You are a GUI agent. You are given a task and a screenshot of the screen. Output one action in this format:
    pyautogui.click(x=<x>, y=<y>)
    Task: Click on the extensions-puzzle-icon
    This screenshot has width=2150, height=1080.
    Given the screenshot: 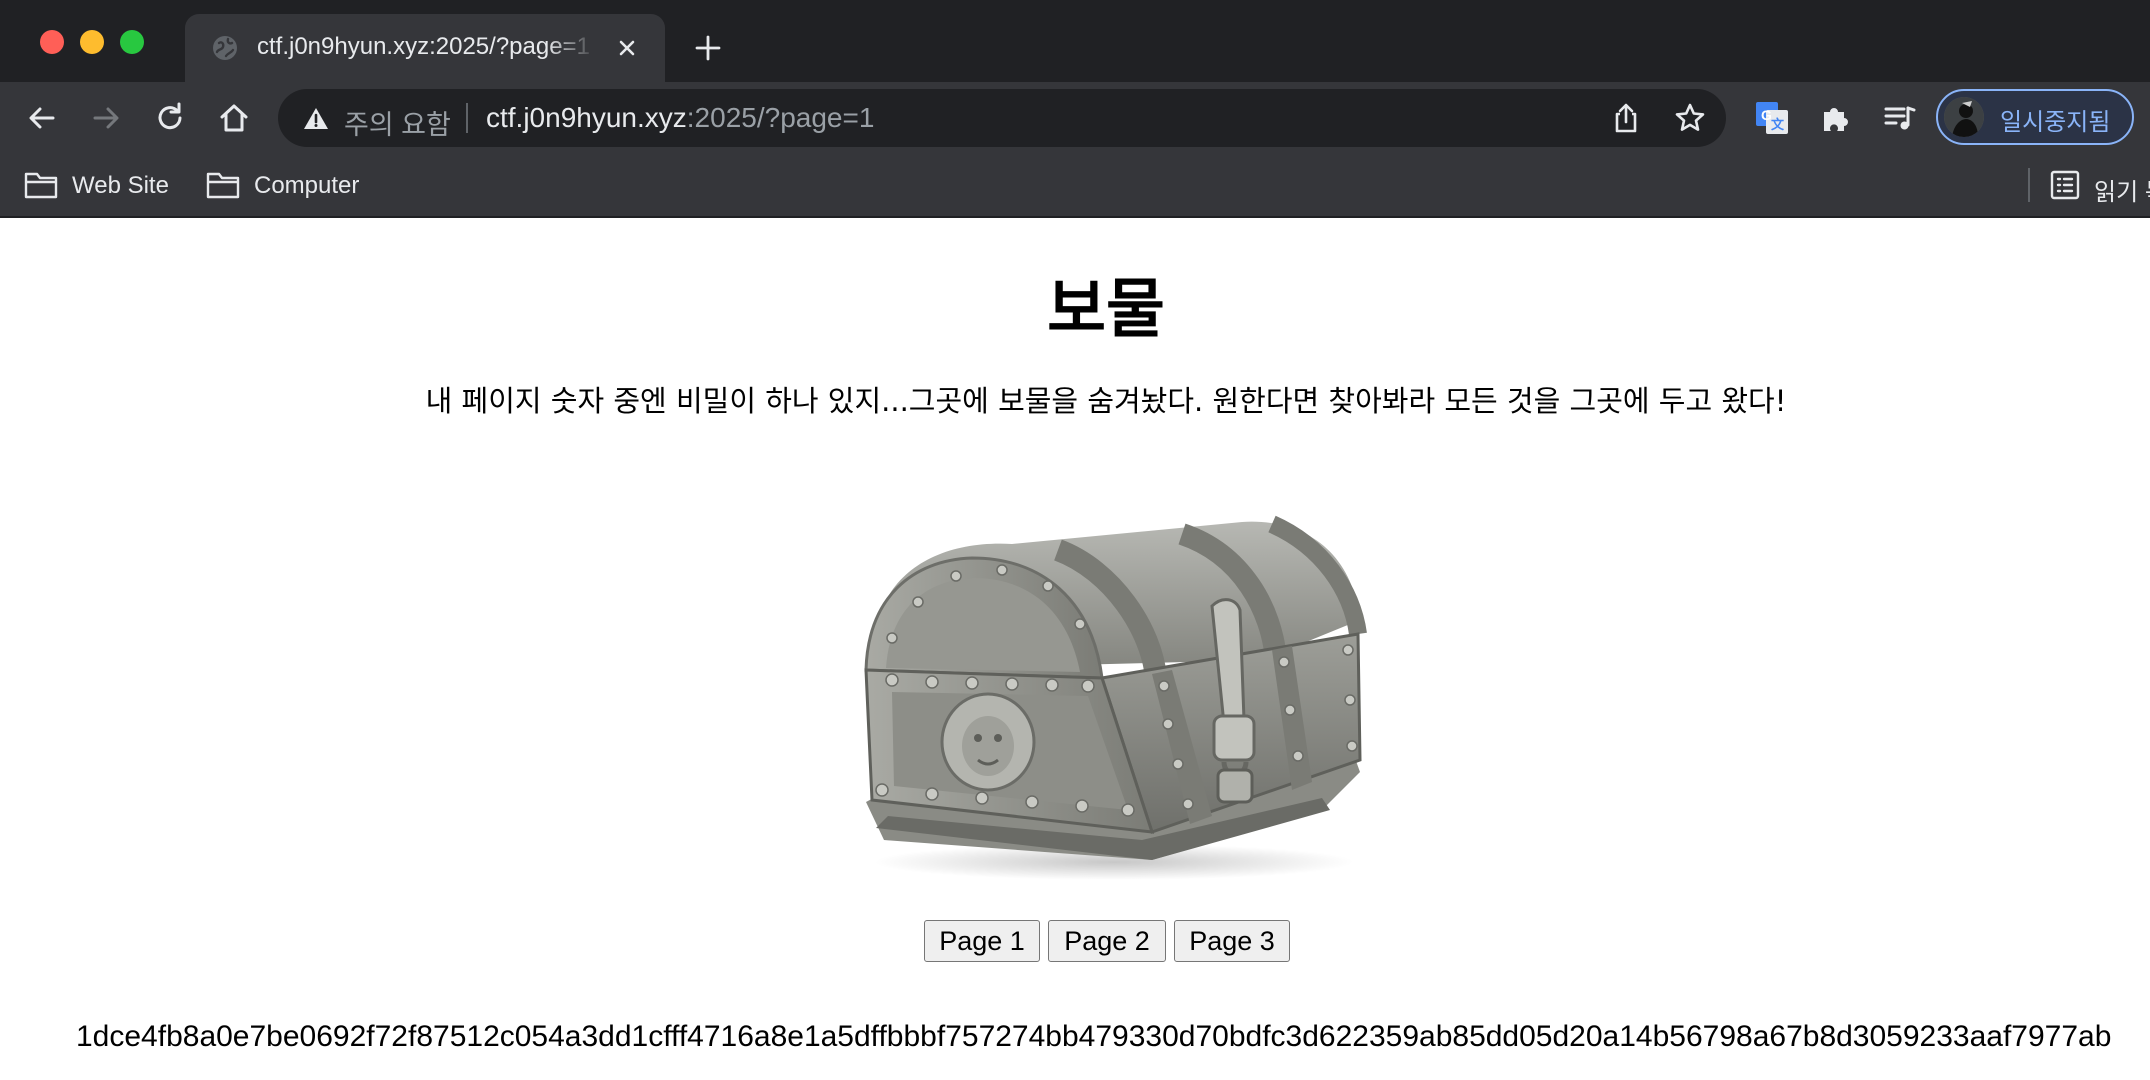 What is the action you would take?
    pyautogui.click(x=1836, y=118)
    